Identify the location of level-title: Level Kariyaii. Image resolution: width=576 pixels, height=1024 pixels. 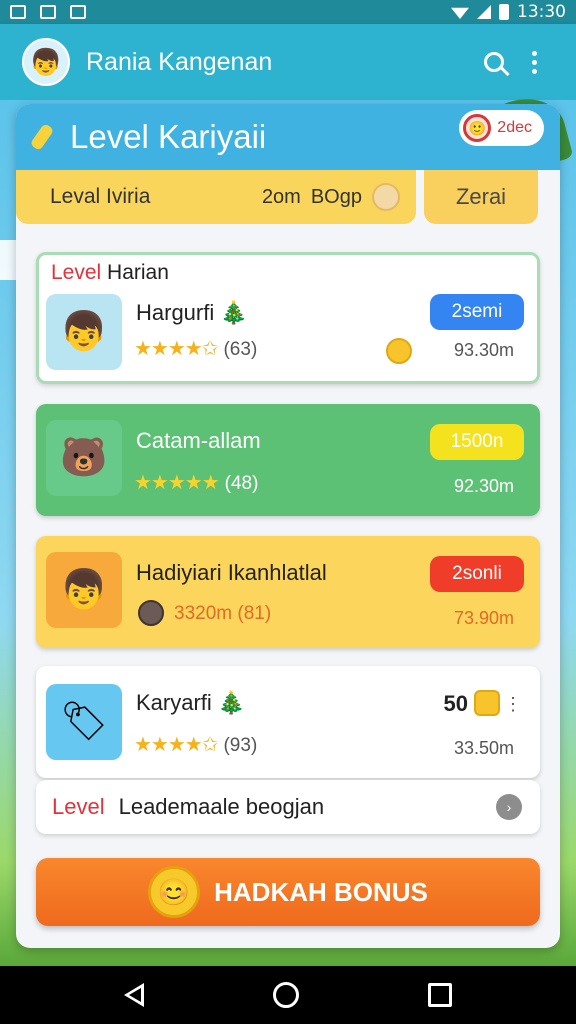
(168, 136).